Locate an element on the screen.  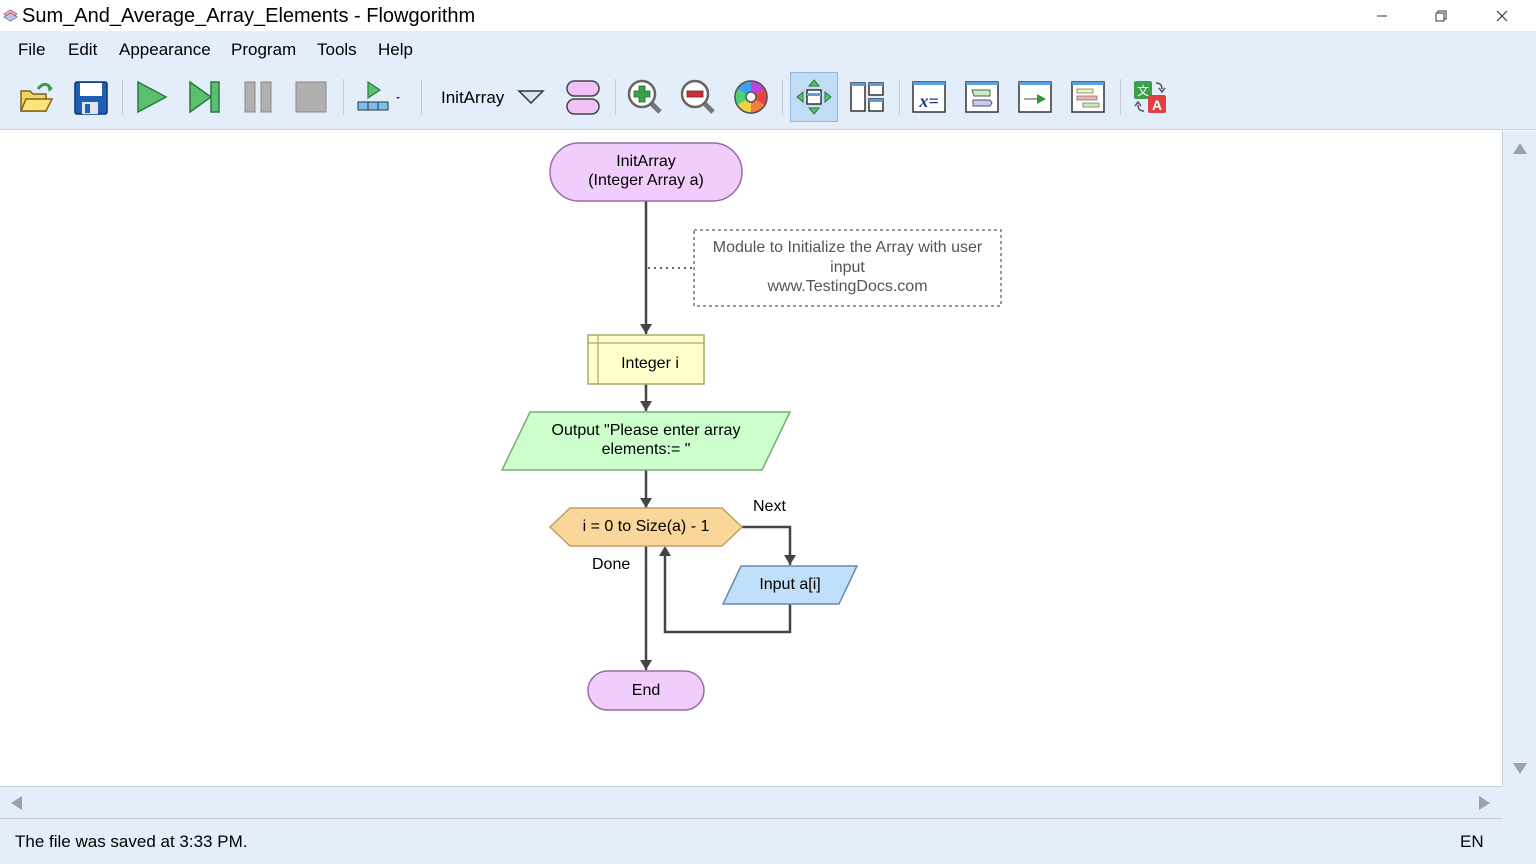
menu-bar: File Edit Appearance Program Tools Help is located at coordinates (768, 49).